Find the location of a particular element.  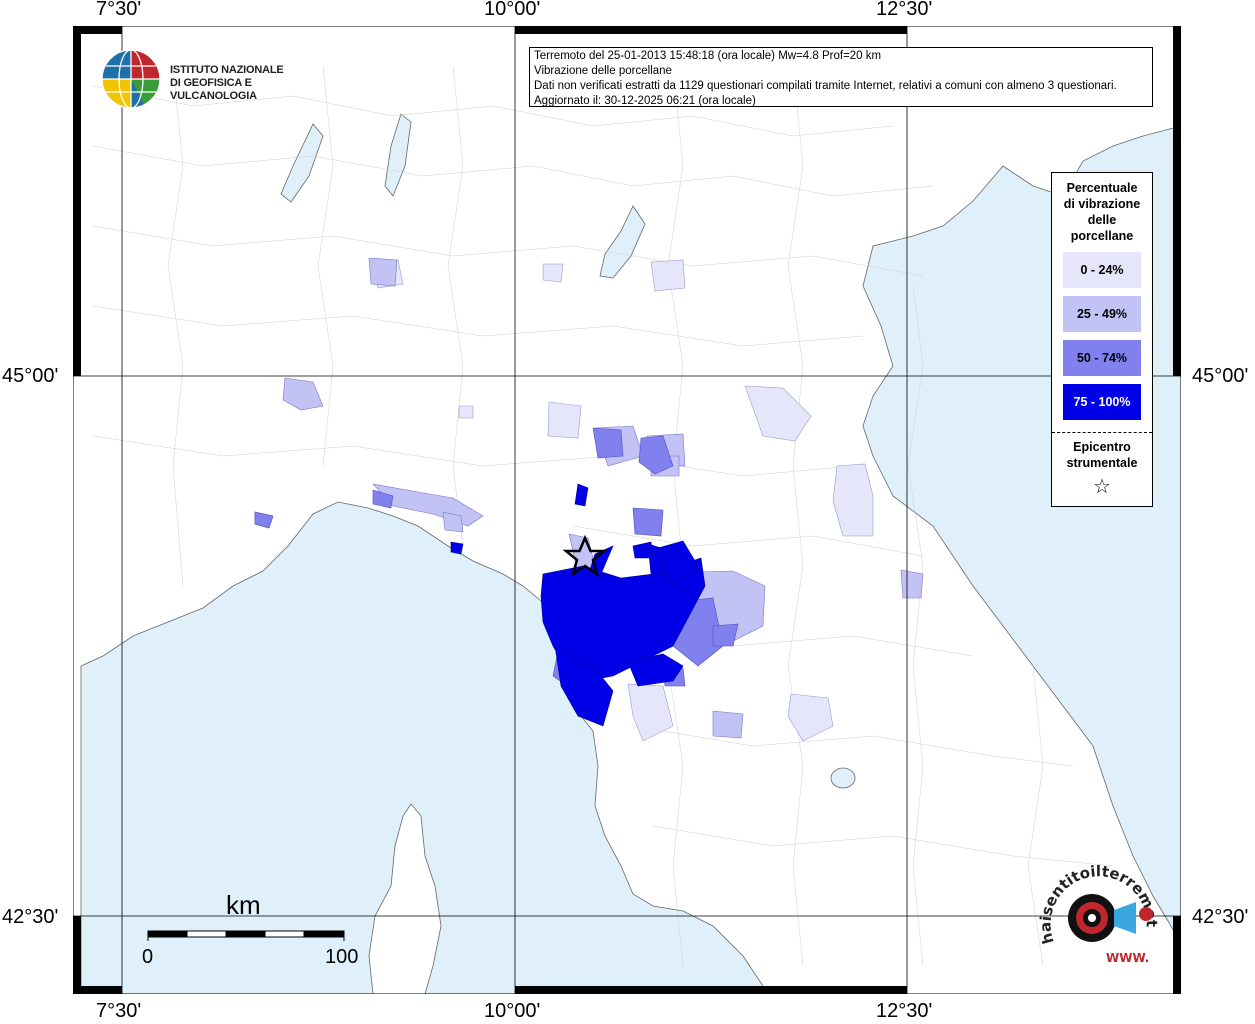

lat-label-right-1: 45°00' is located at coordinates (1220, 376).